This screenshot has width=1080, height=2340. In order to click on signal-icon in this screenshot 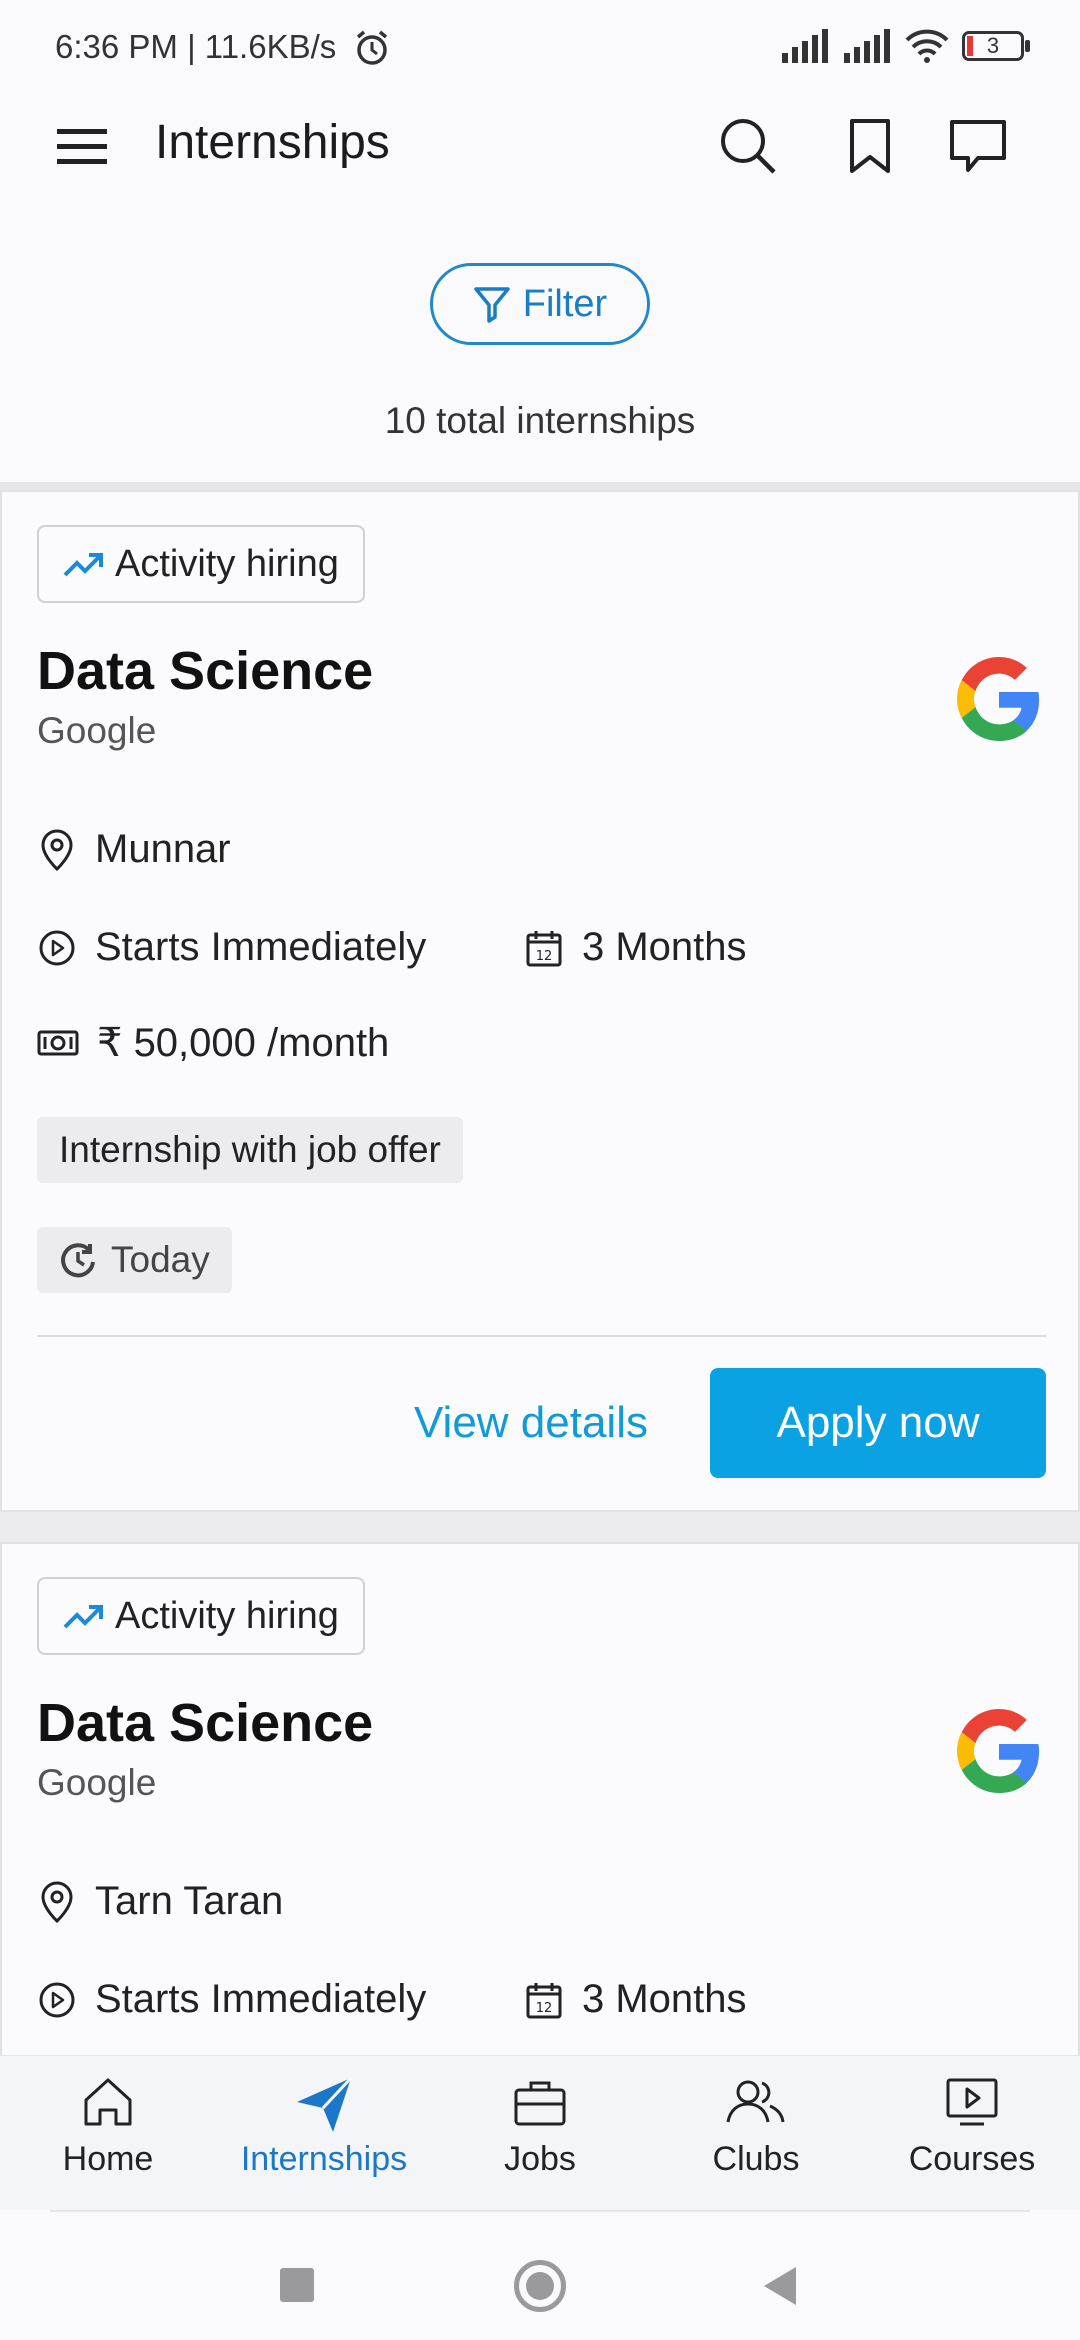, I will do `click(805, 46)`.